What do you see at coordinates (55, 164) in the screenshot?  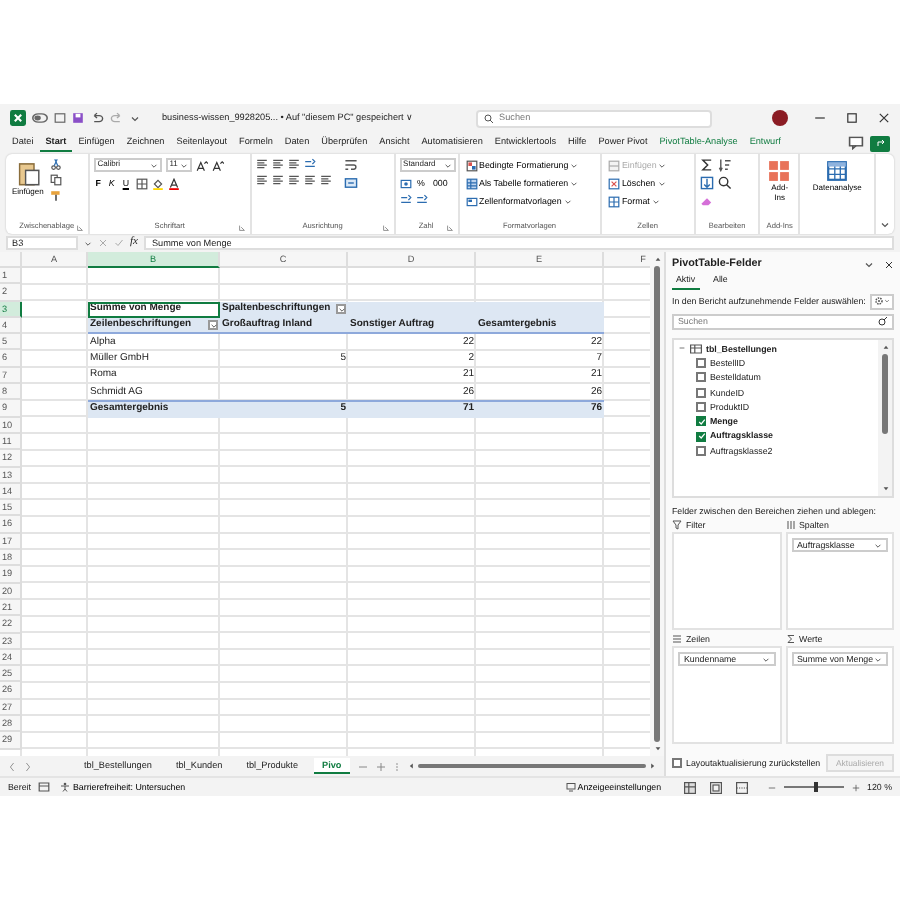 I see `scissors-icon` at bounding box center [55, 164].